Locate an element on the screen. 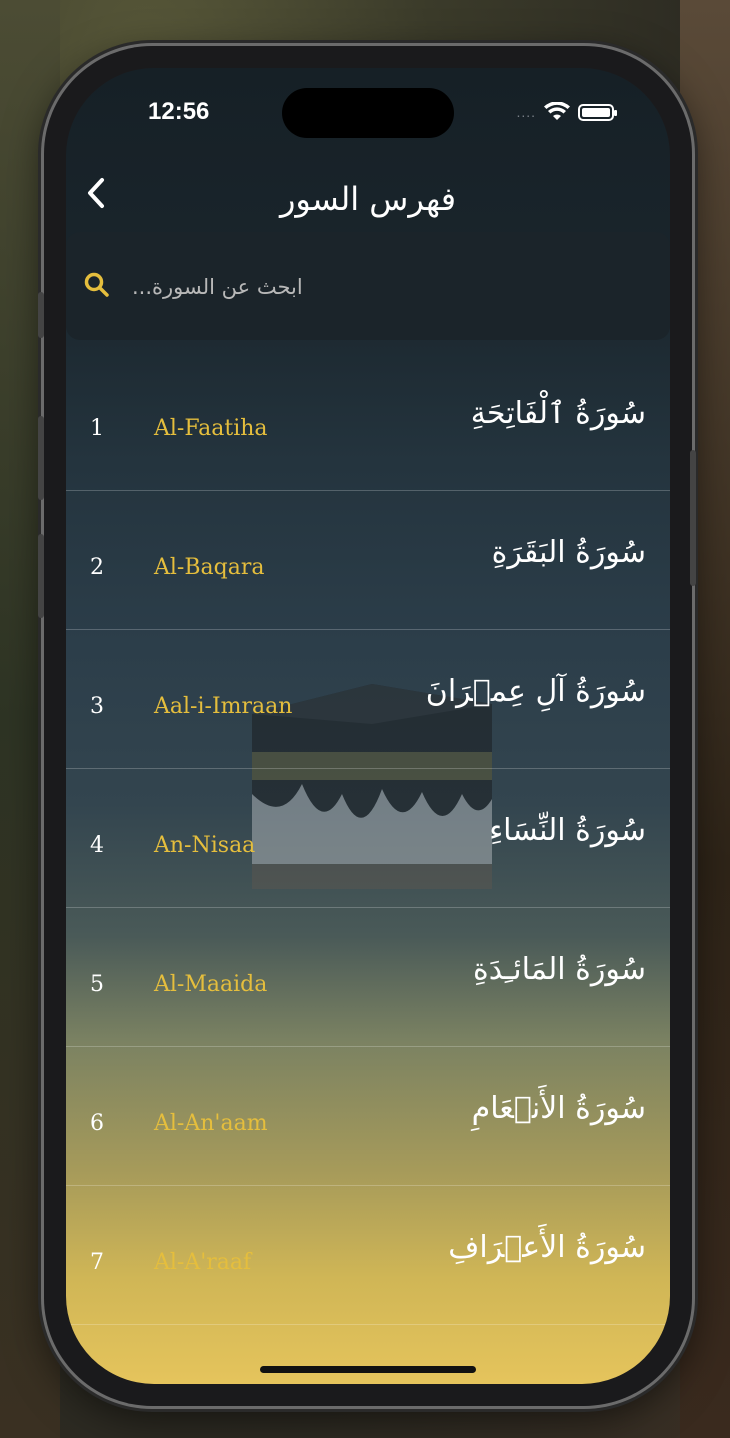  navigation-bar: فهرس السور is located at coordinates (368, 199).